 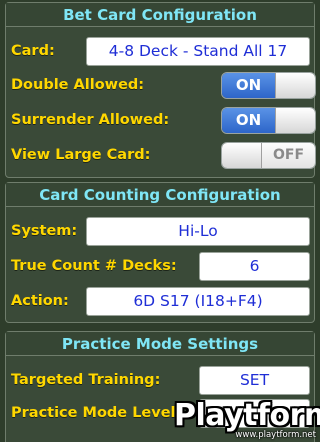 I want to click on large-card-toggle: OFF, so click(x=268, y=155).